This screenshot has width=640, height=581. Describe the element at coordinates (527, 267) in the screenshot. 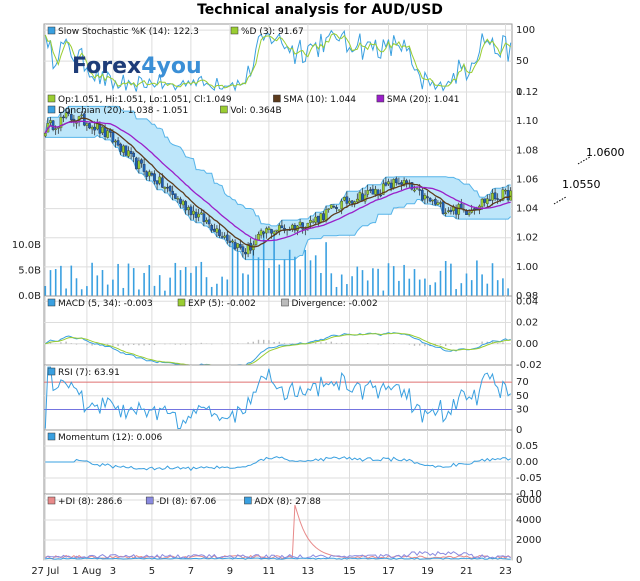

I see `price-ytick-label: 1.00` at that location.